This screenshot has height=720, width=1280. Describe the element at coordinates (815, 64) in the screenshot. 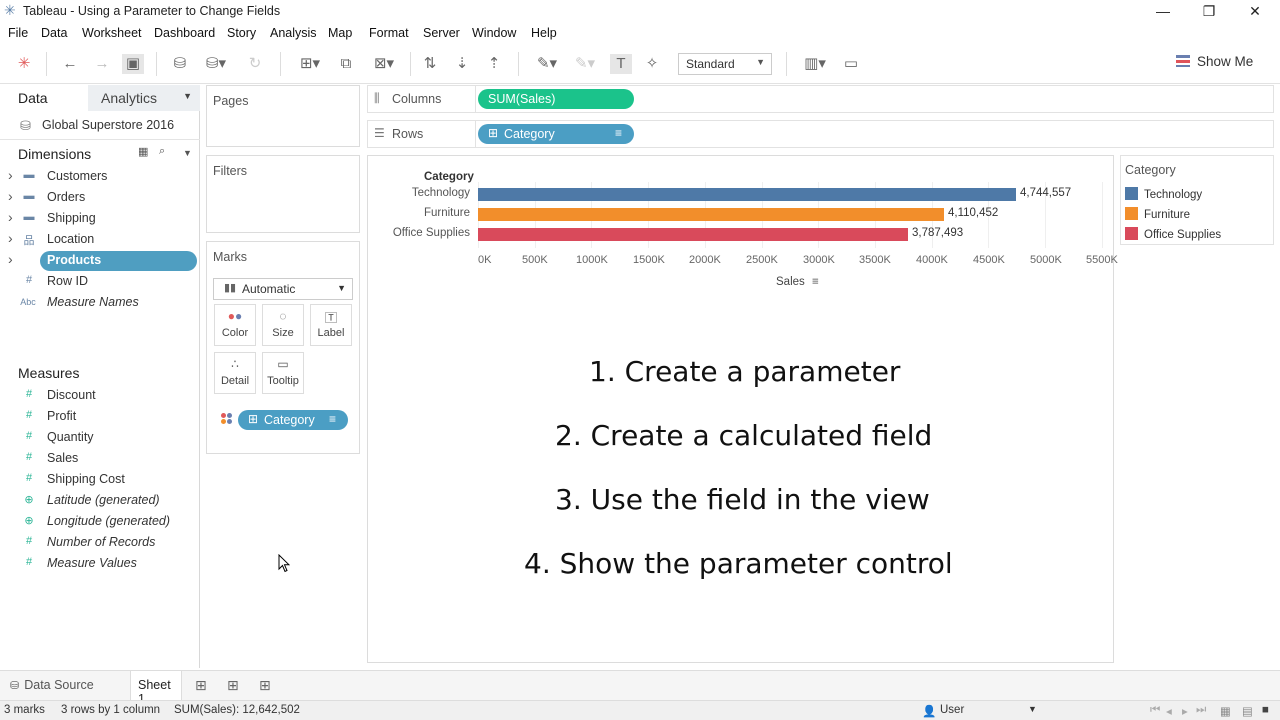

I see `show-cards-icon: ▥▾` at that location.